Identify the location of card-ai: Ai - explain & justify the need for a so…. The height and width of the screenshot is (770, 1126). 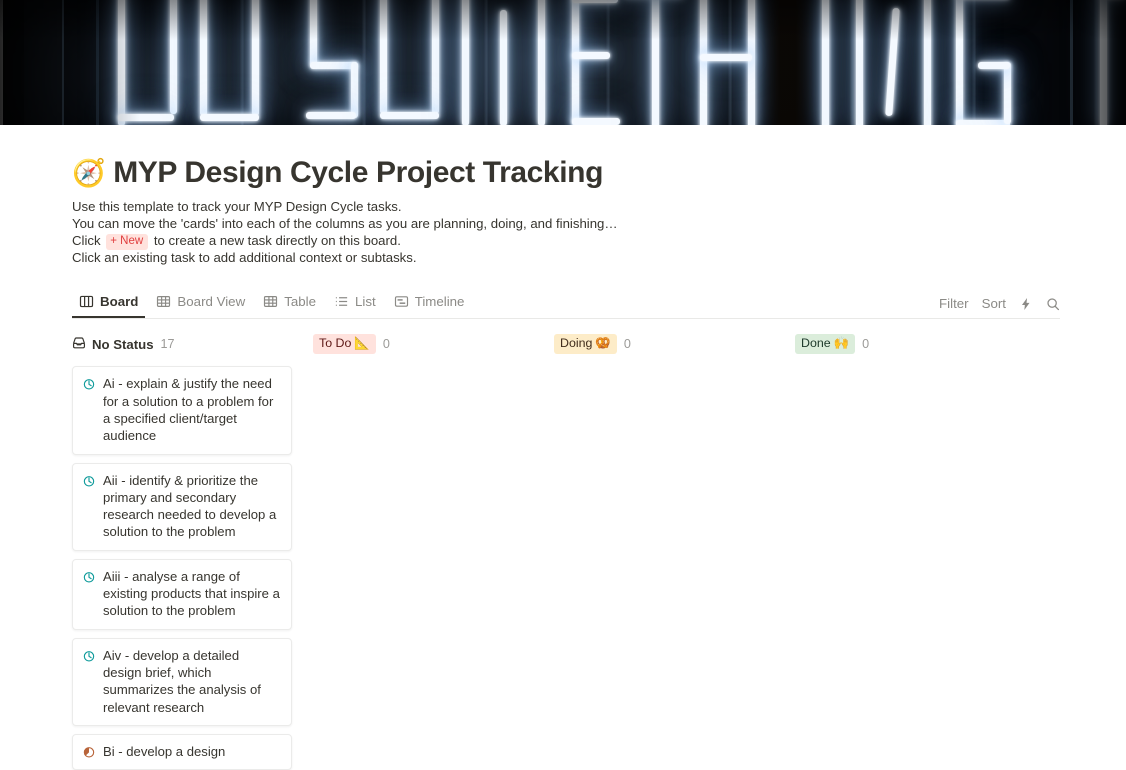
(182, 410).